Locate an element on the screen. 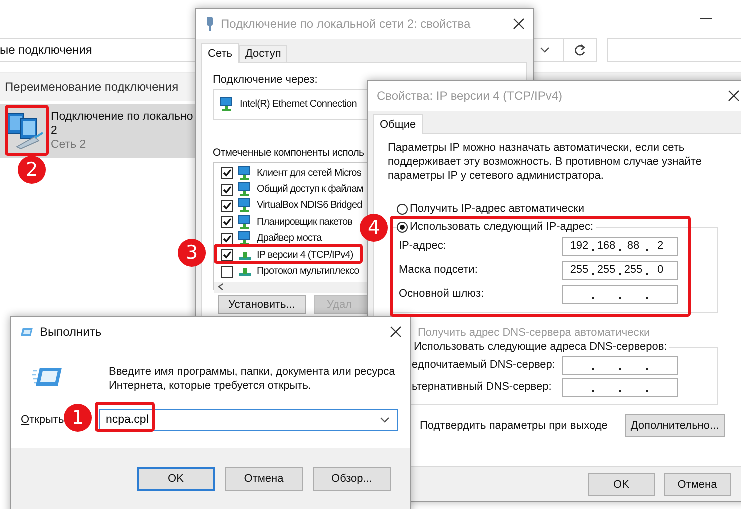 The width and height of the screenshot is (741, 509). description-text: Введите имя программы, папки, документа или ресурса Интернета, которые требуется открыть. is located at coordinates (252, 379).